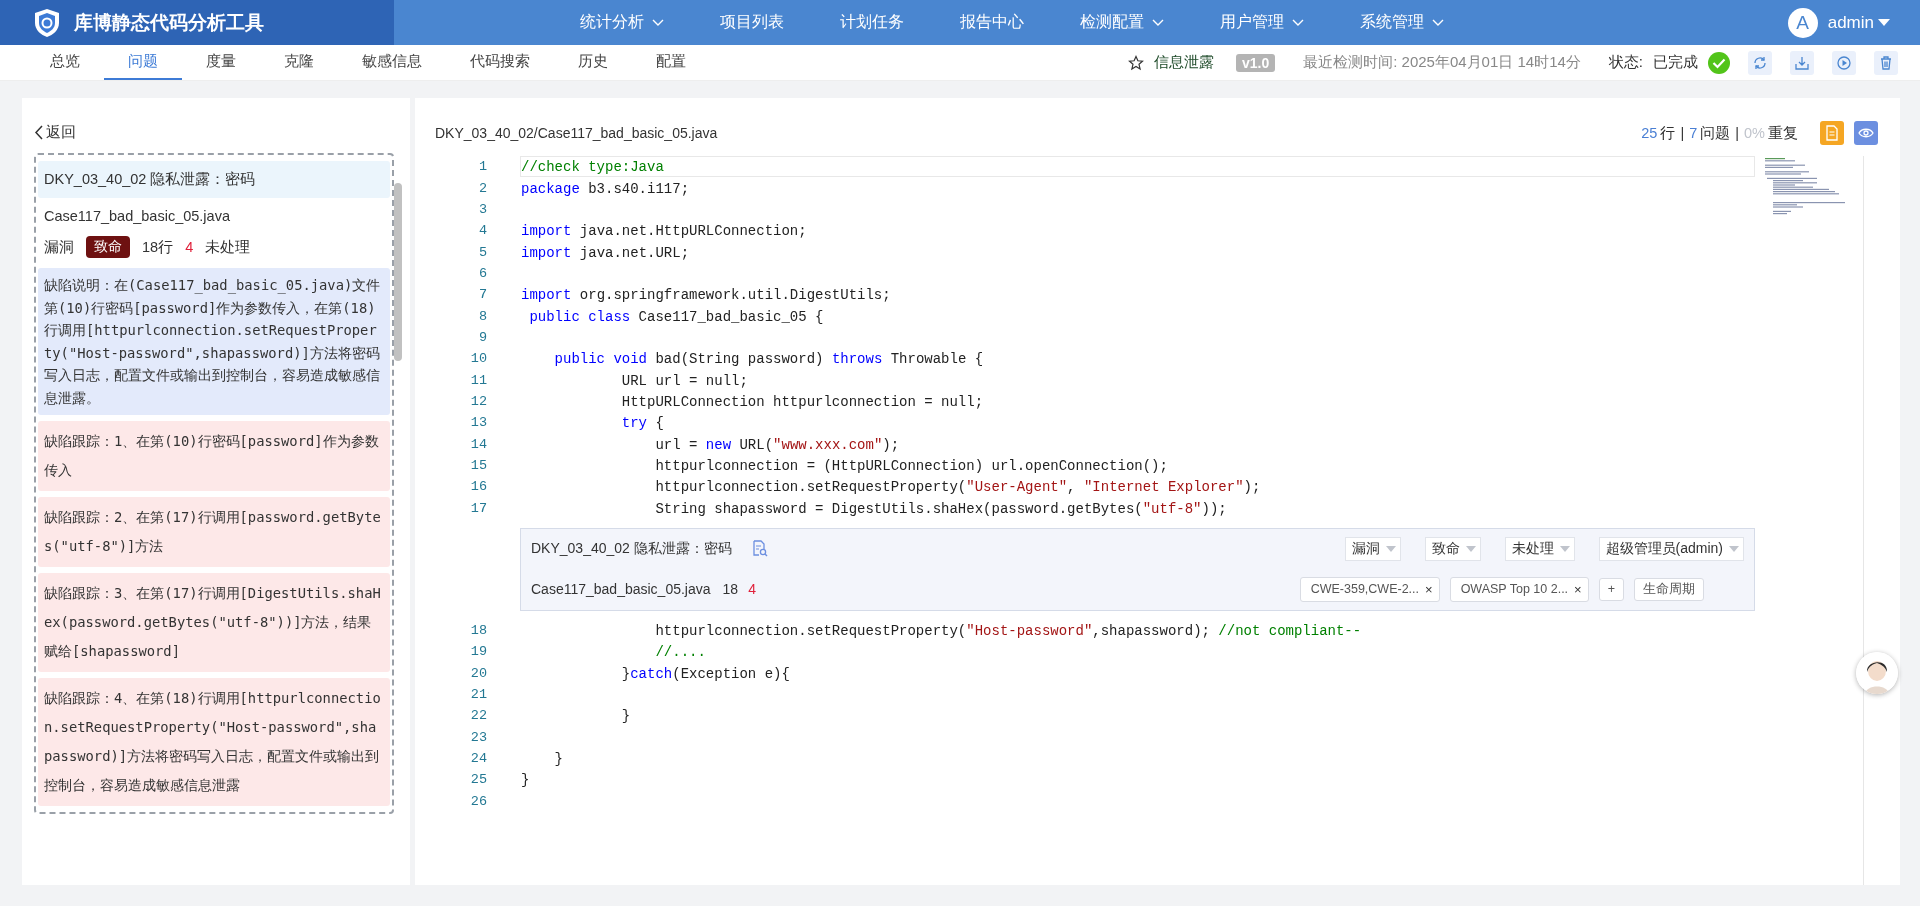 This screenshot has height=906, width=1920. Describe the element at coordinates (1802, 22) in the screenshot. I see `user-avatar: A` at that location.